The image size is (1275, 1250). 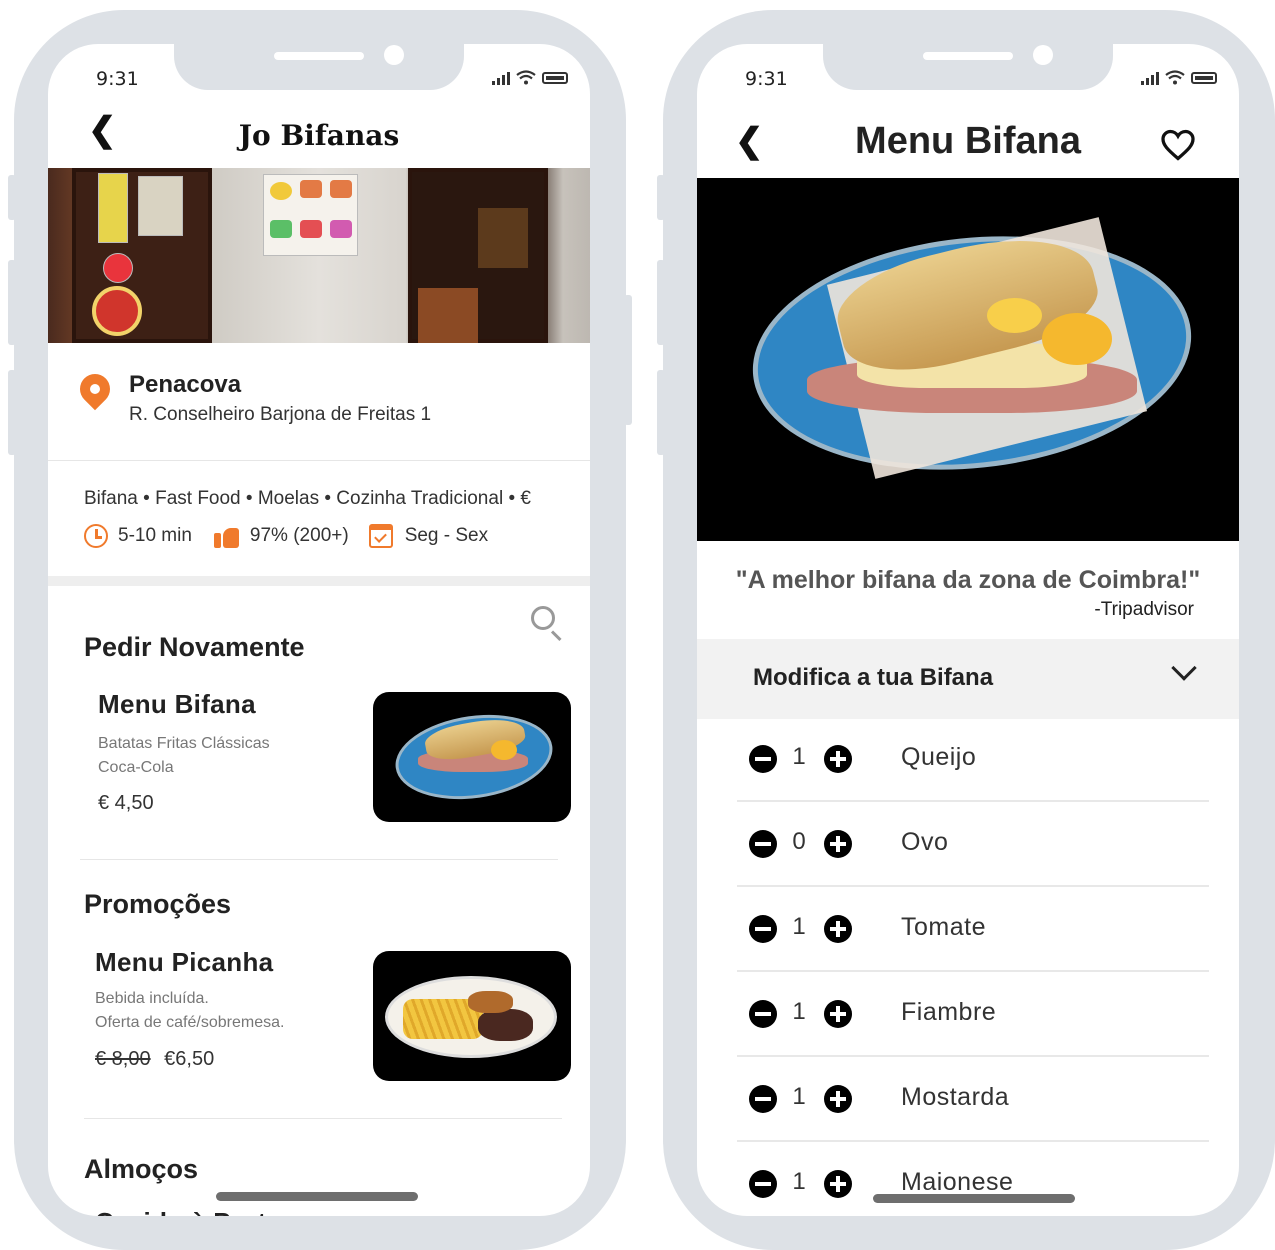 What do you see at coordinates (939, 757) in the screenshot?
I see `ingredient-name: Queijo` at bounding box center [939, 757].